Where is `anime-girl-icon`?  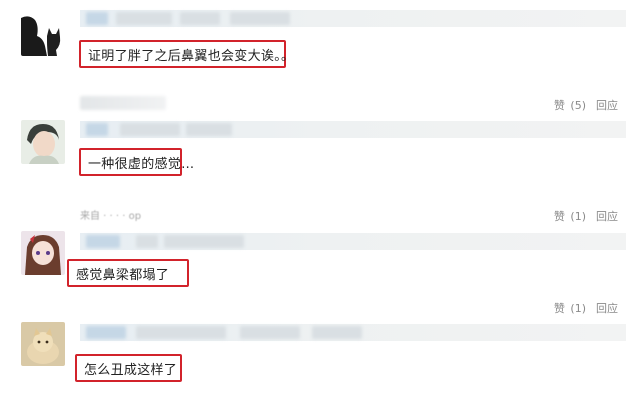 anime-girl-icon is located at coordinates (43, 253).